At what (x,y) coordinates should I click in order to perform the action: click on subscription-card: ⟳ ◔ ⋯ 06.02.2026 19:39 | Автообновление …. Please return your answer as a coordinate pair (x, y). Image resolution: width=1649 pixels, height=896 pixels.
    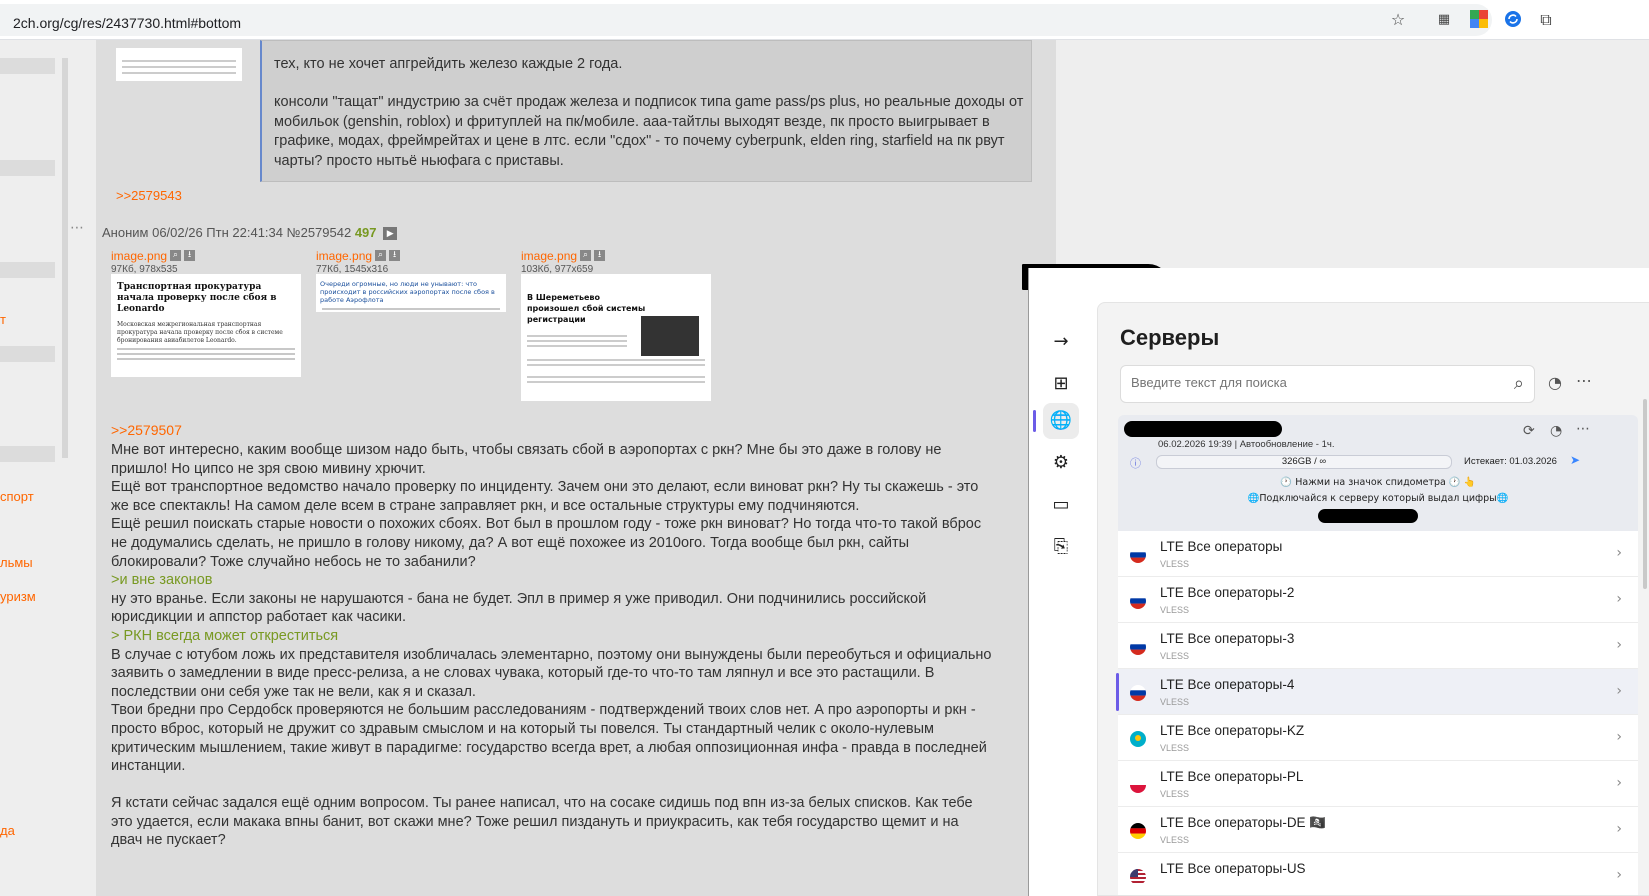
    Looking at the image, I should click on (1378, 473).